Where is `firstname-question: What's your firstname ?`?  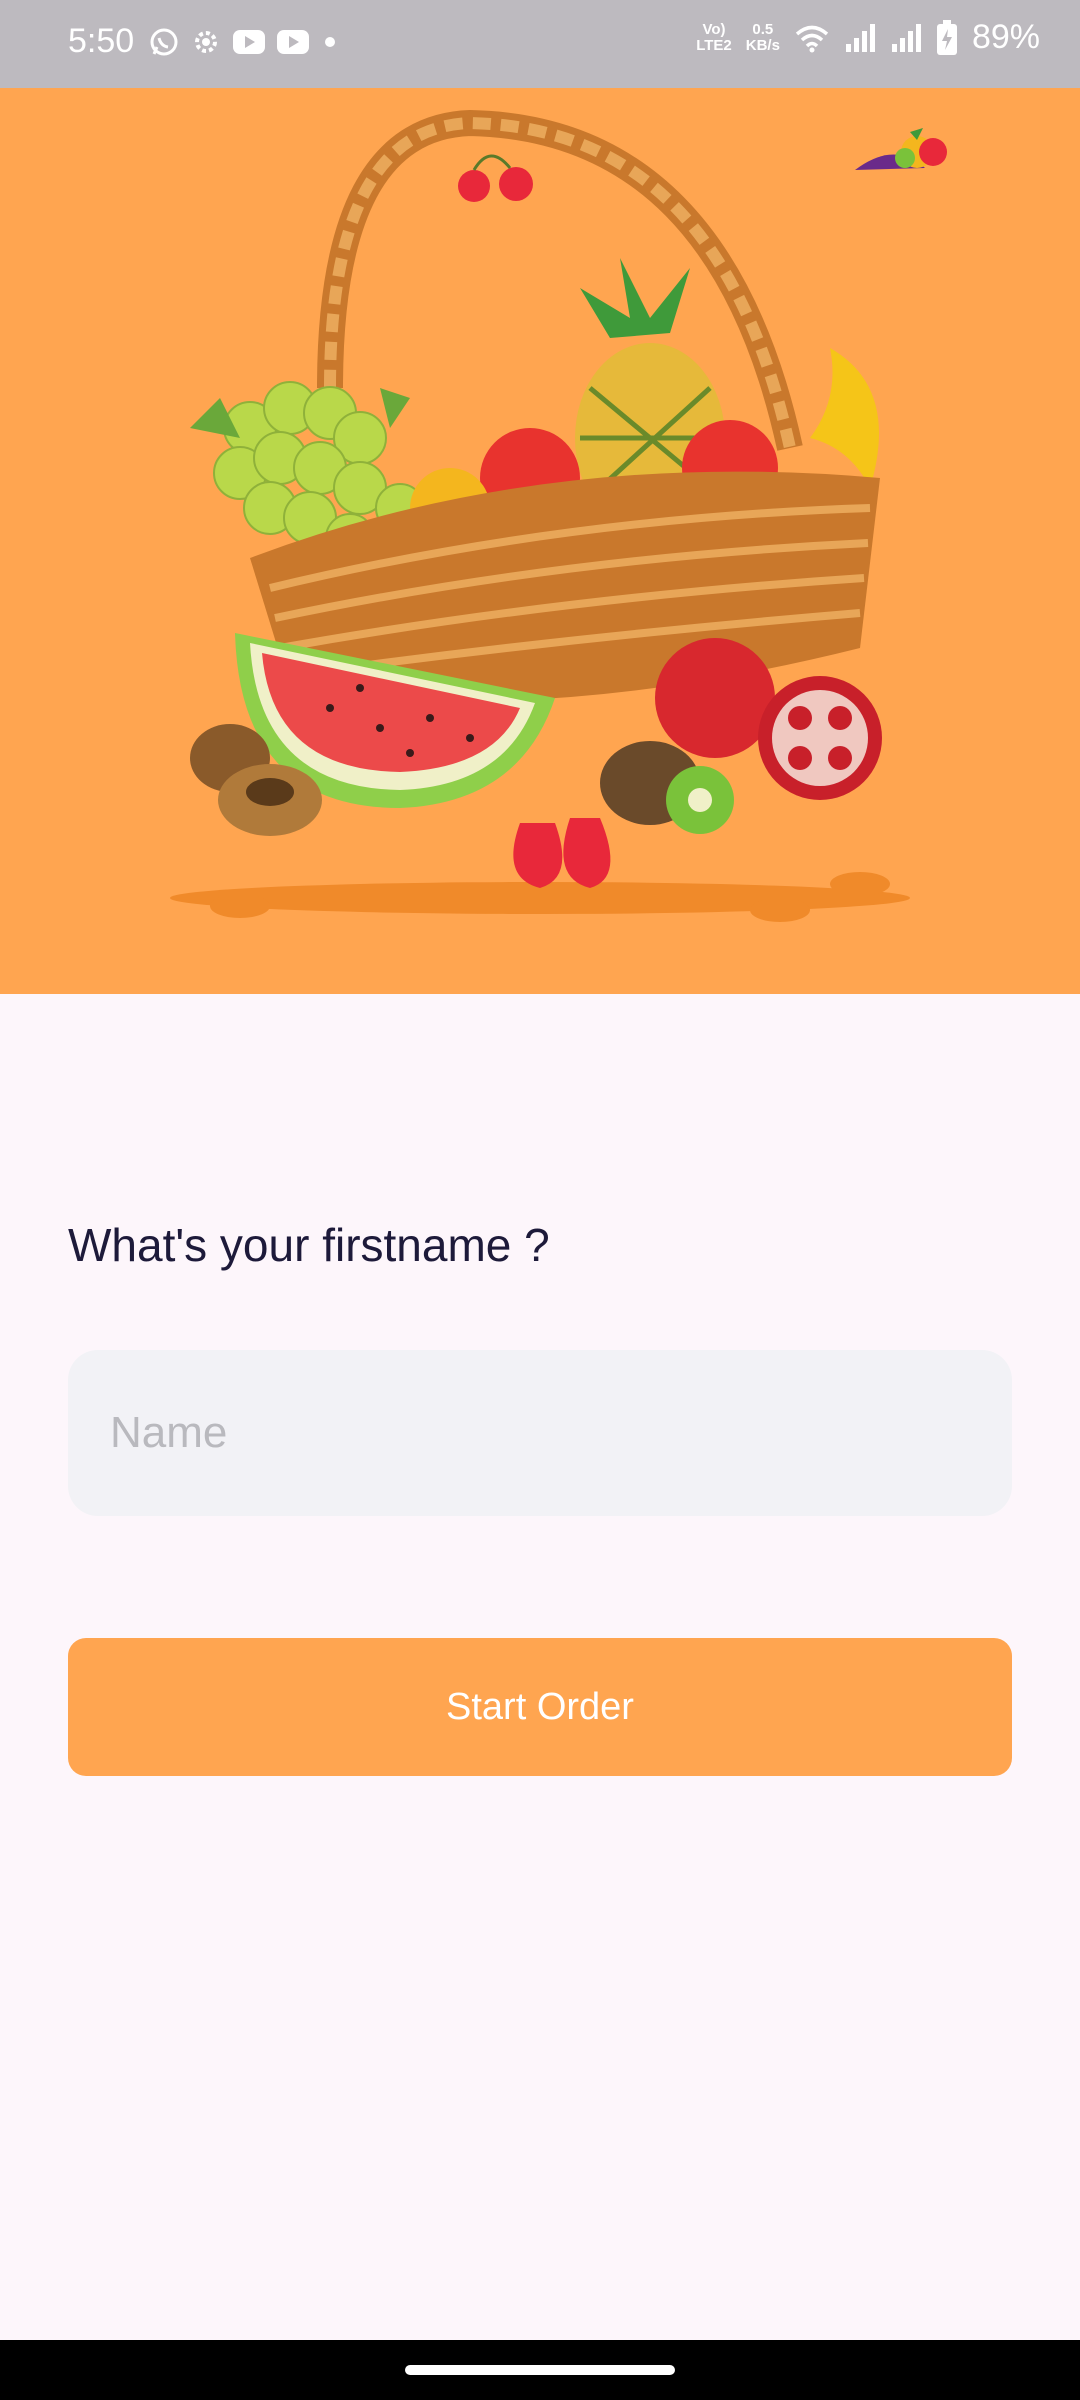 firstname-question: What's your firstname ? is located at coordinates (309, 1245).